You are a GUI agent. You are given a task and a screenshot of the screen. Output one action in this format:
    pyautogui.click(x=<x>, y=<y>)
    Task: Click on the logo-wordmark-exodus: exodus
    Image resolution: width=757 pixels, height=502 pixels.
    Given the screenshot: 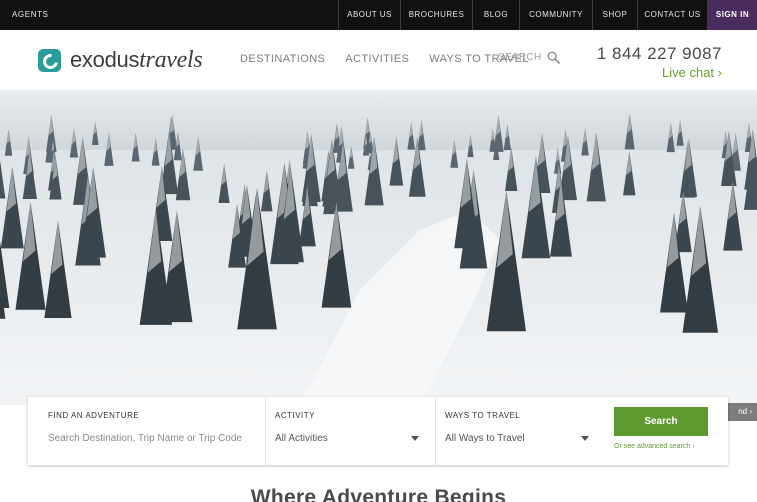 What is the action you would take?
    pyautogui.click(x=105, y=59)
    